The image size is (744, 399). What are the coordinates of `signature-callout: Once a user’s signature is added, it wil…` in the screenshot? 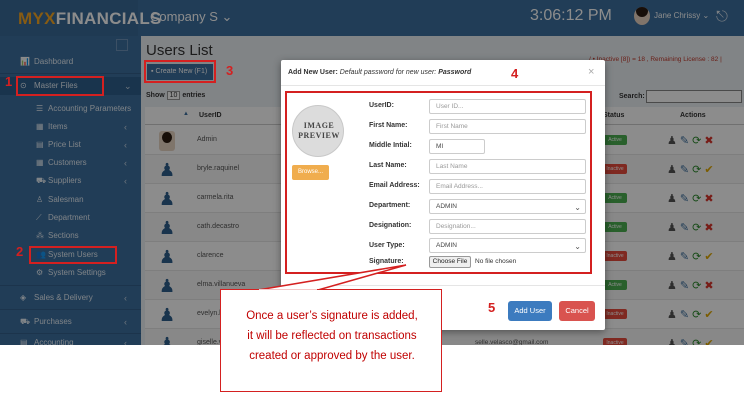 It's located at (331, 340).